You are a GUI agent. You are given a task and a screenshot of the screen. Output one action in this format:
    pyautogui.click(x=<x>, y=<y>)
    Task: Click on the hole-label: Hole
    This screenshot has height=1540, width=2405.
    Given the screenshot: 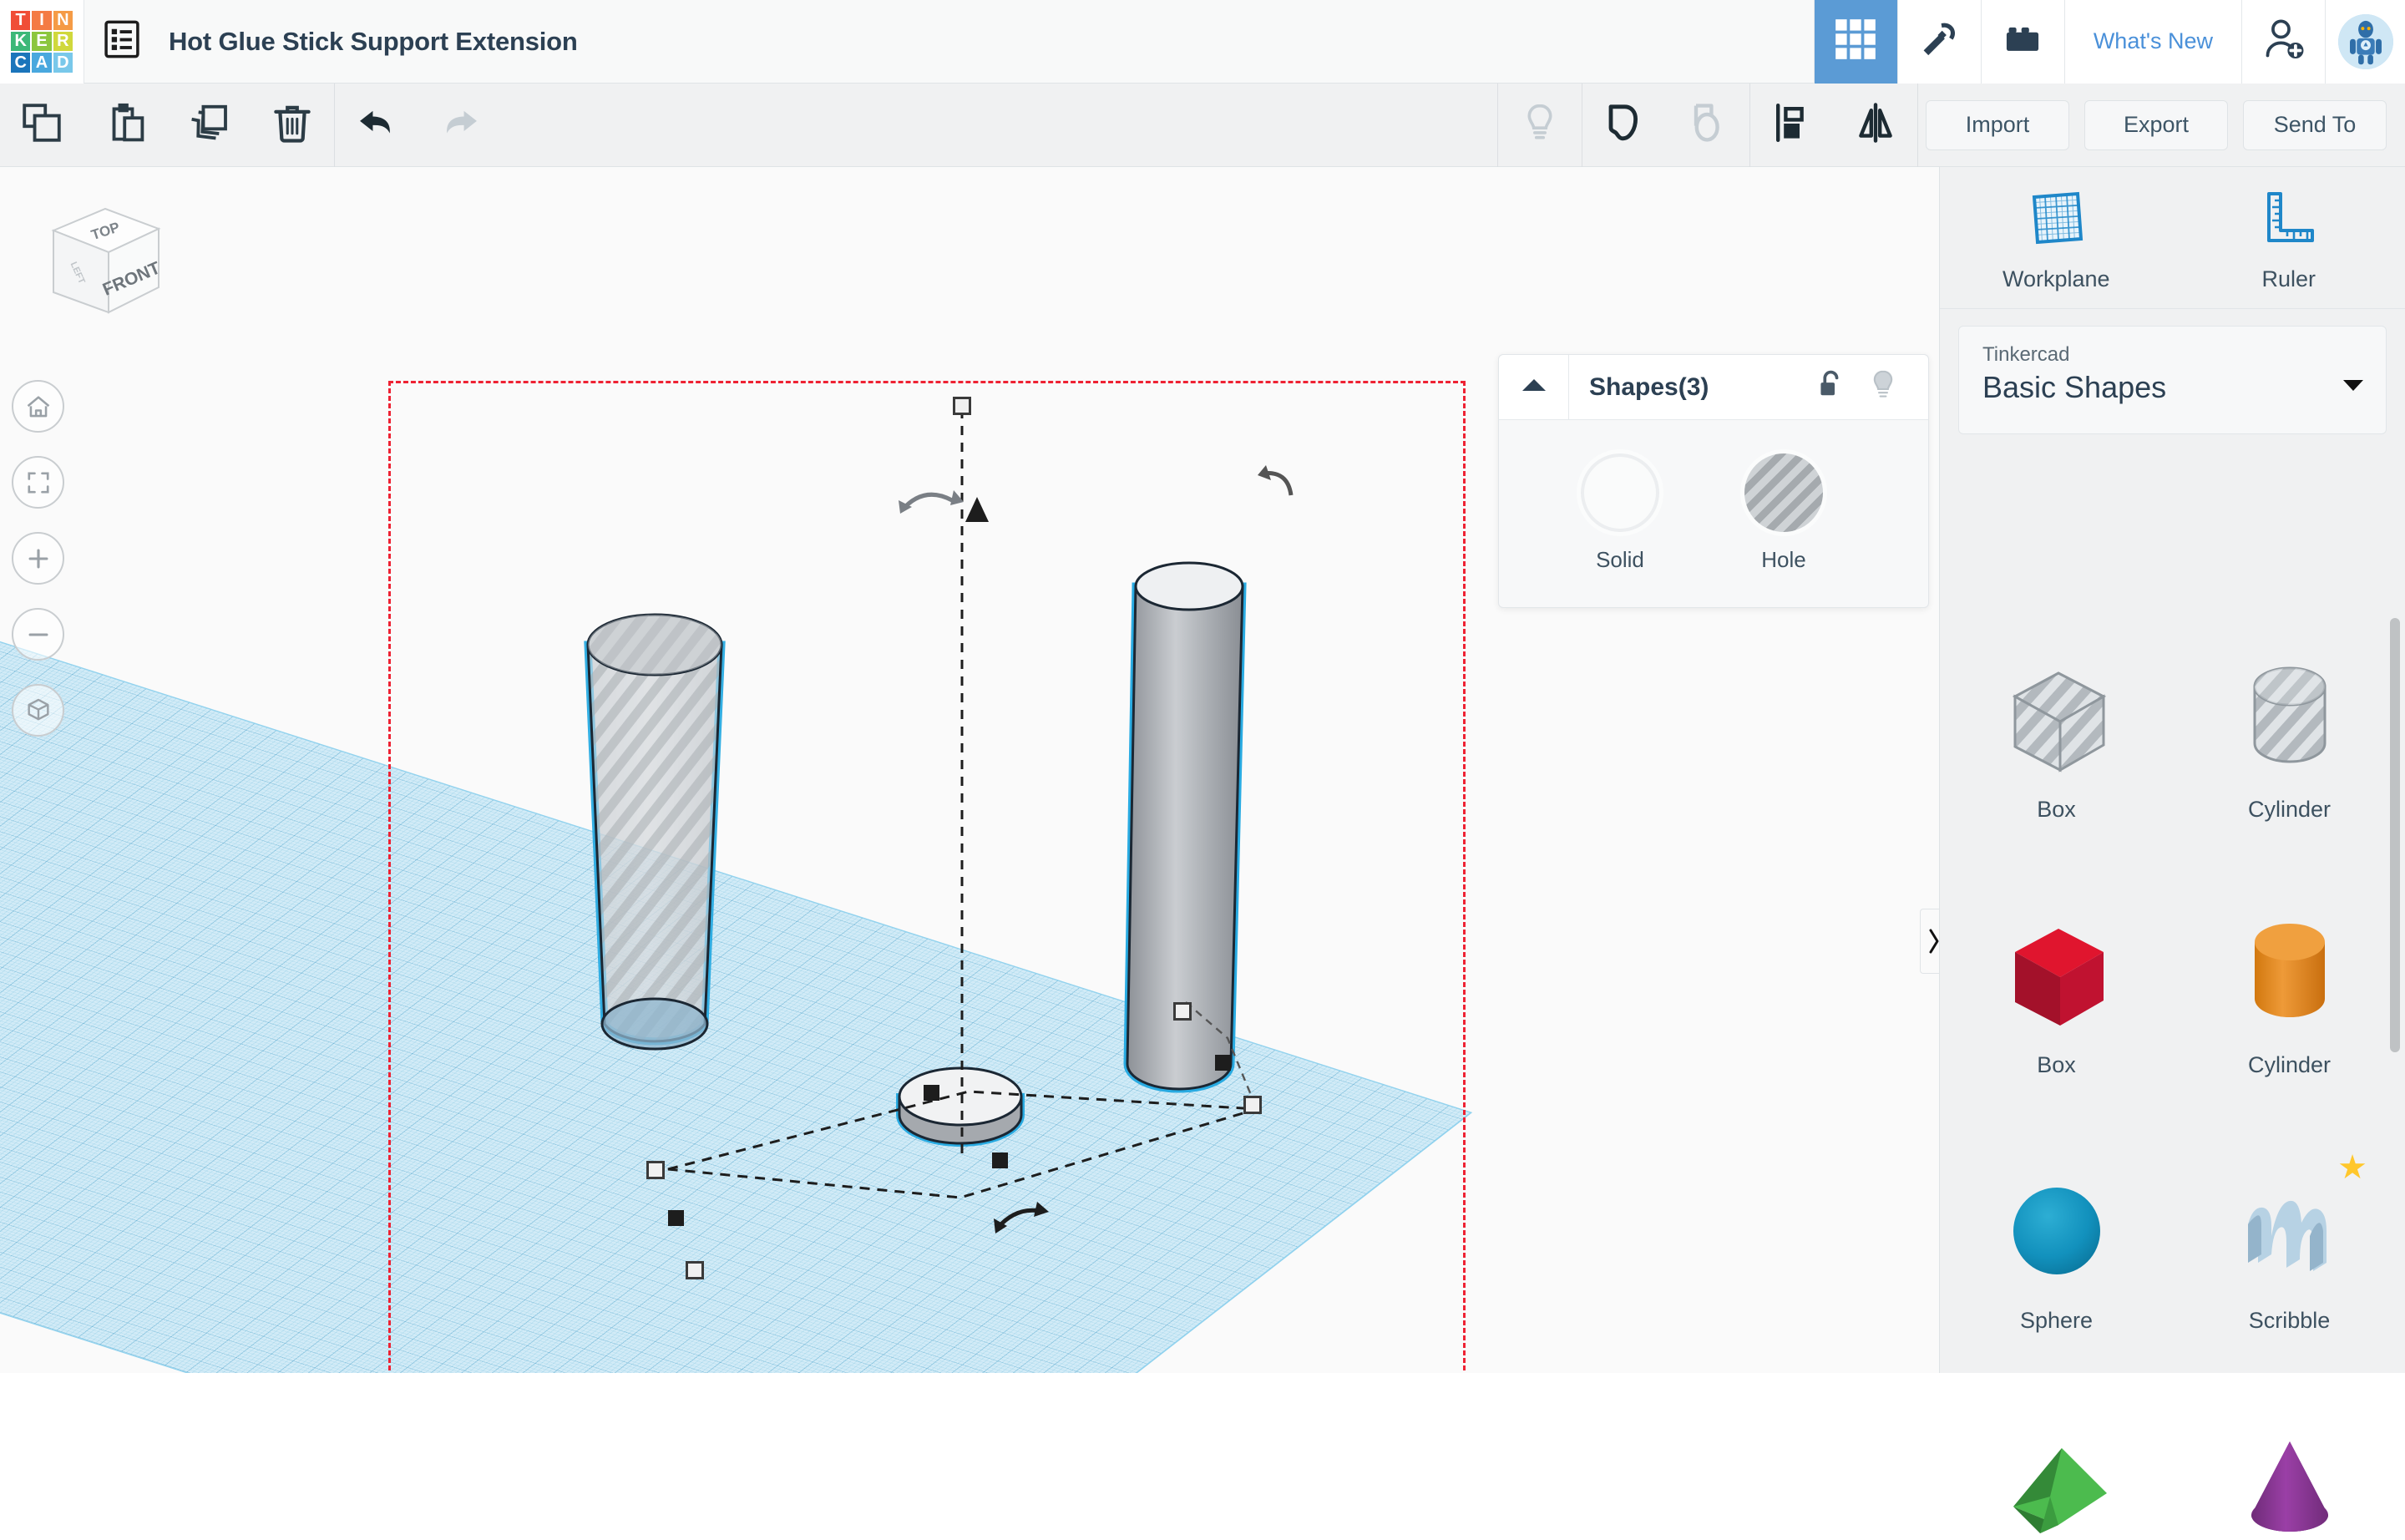 What is the action you would take?
    pyautogui.click(x=1783, y=560)
    